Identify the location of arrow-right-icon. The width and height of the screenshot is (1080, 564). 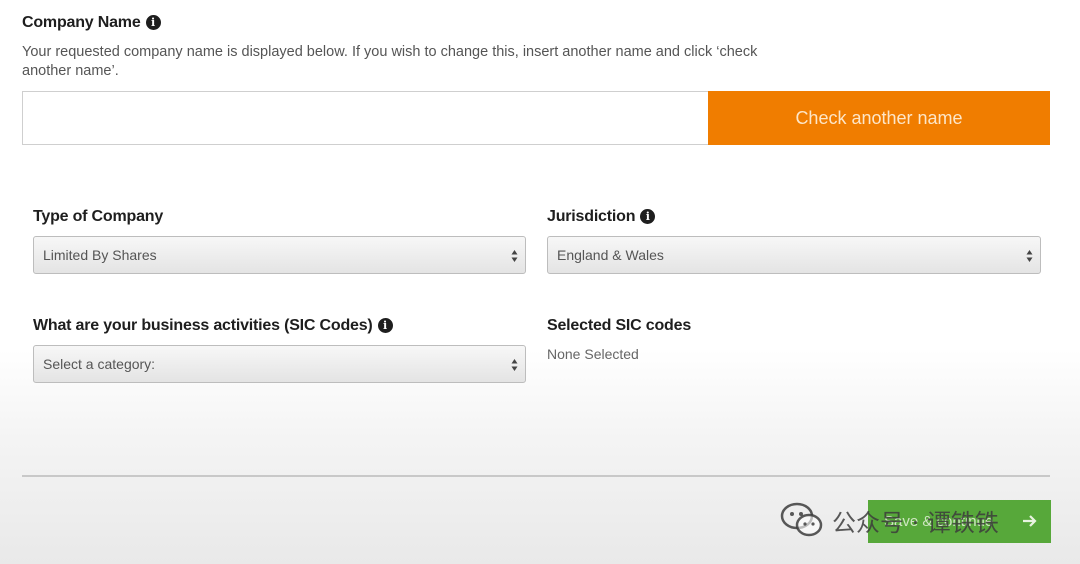
(1030, 521).